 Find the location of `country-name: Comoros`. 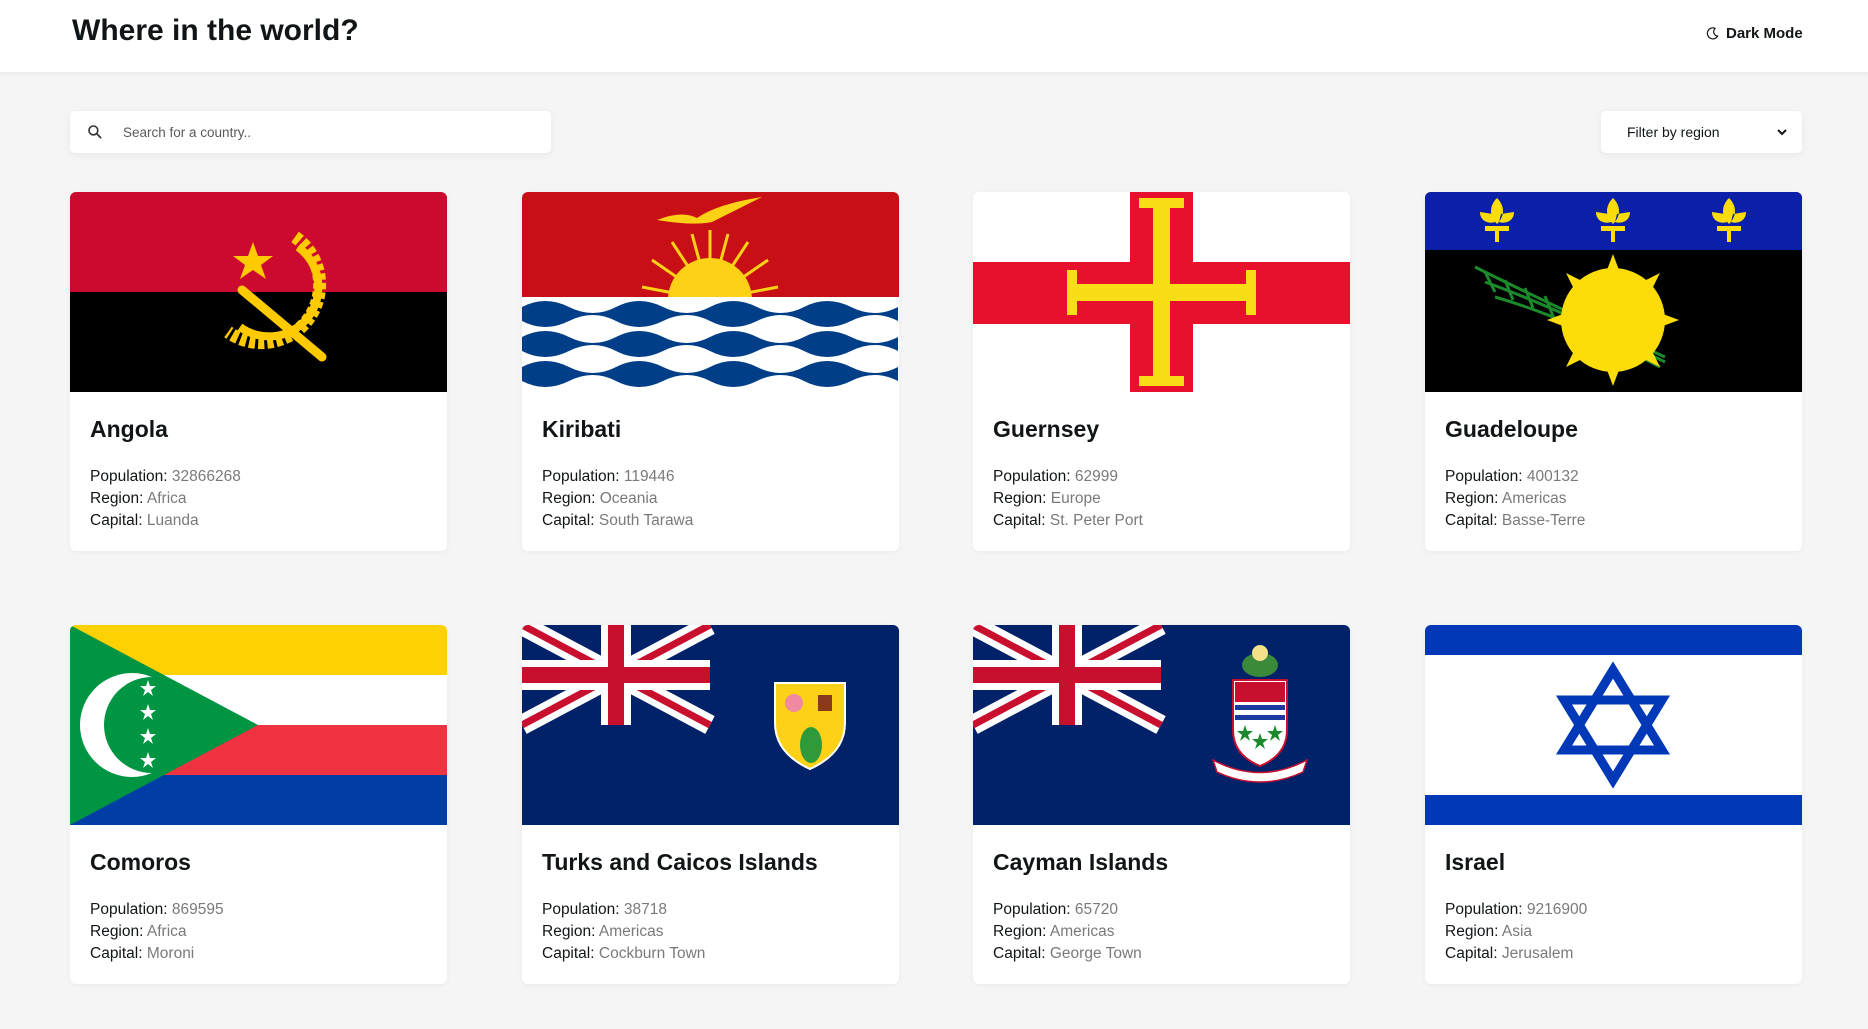

country-name: Comoros is located at coordinates (140, 862).